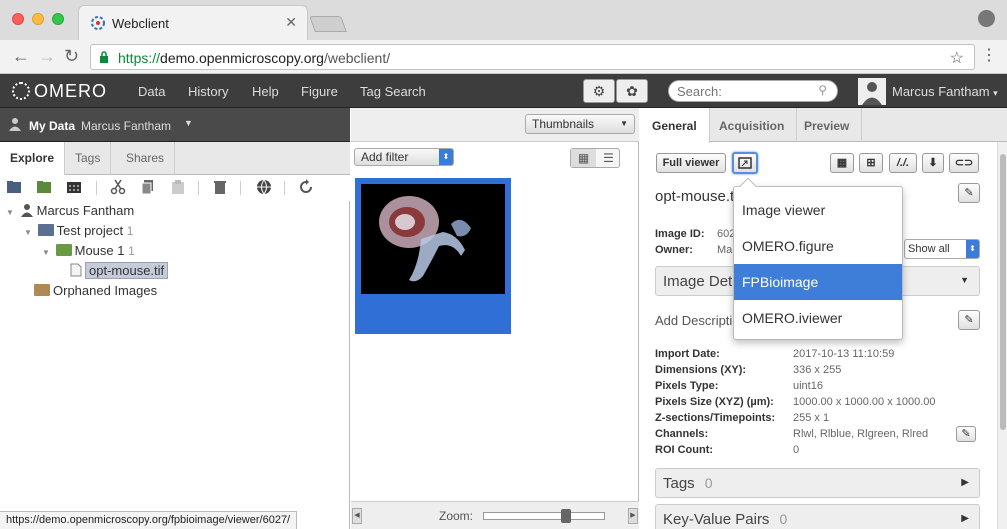 The height and width of the screenshot is (529, 1007). Describe the element at coordinates (146, 158) in the screenshot. I see `tab-shares: Shares` at that location.